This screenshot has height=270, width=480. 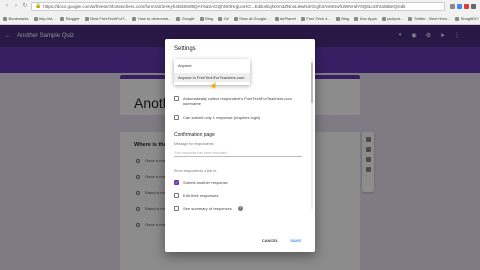 What do you see at coordinates (201, 195) in the screenshot?
I see `edit-responses-label: Edit their responses` at bounding box center [201, 195].